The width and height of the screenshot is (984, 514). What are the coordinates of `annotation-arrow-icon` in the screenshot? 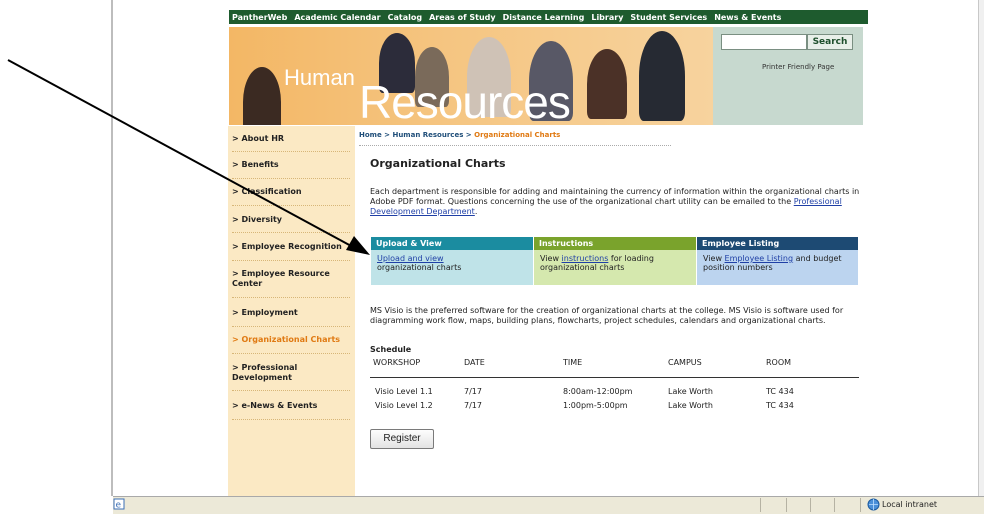 It's located at (188, 157).